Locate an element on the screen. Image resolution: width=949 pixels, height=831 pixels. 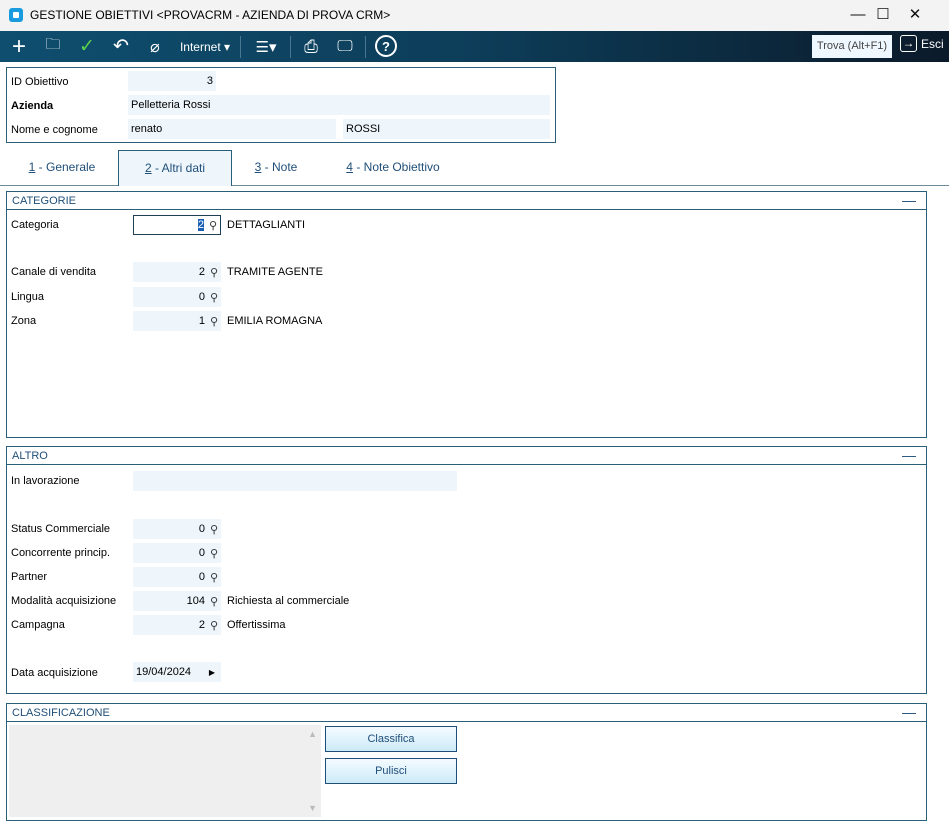
undo-icon: ↶ is located at coordinates (121, 46).